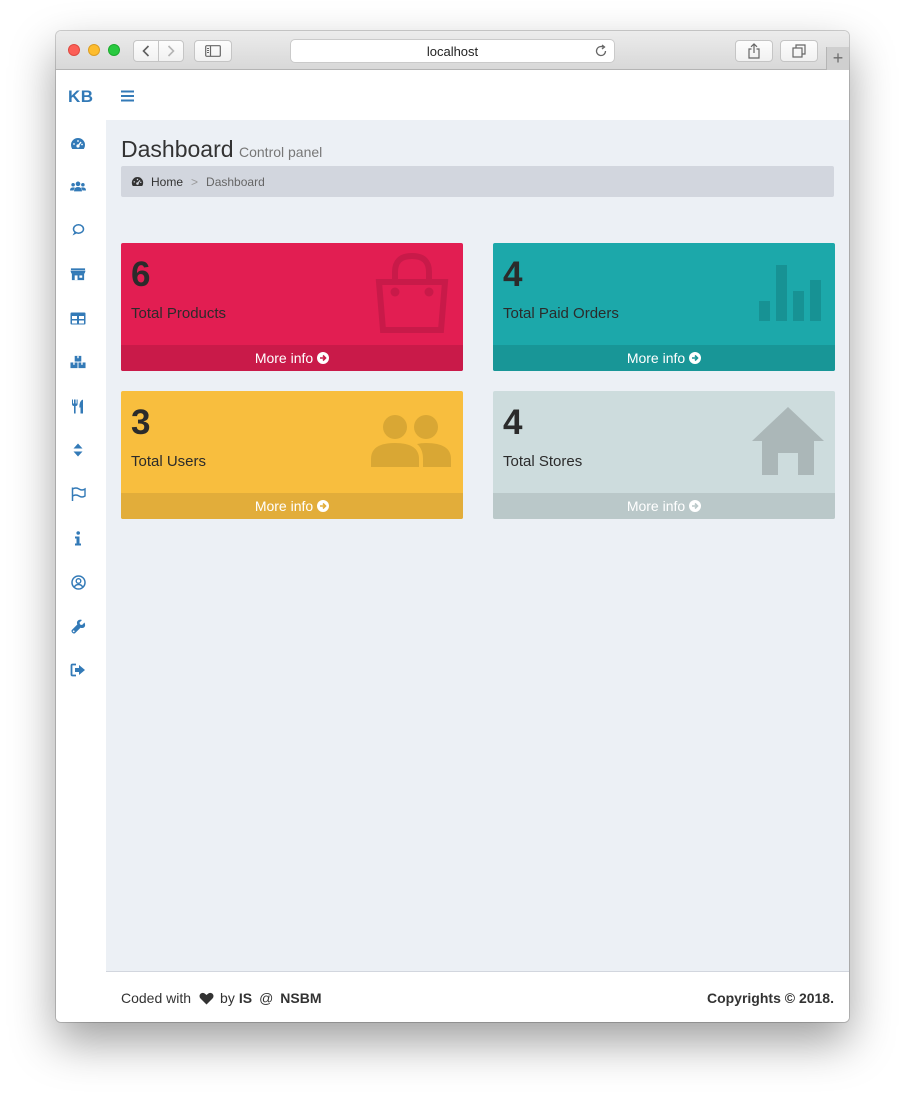 The height and width of the screenshot is (1102, 905). I want to click on stat-box-total-products: 6 Total Products More info, so click(292, 307).